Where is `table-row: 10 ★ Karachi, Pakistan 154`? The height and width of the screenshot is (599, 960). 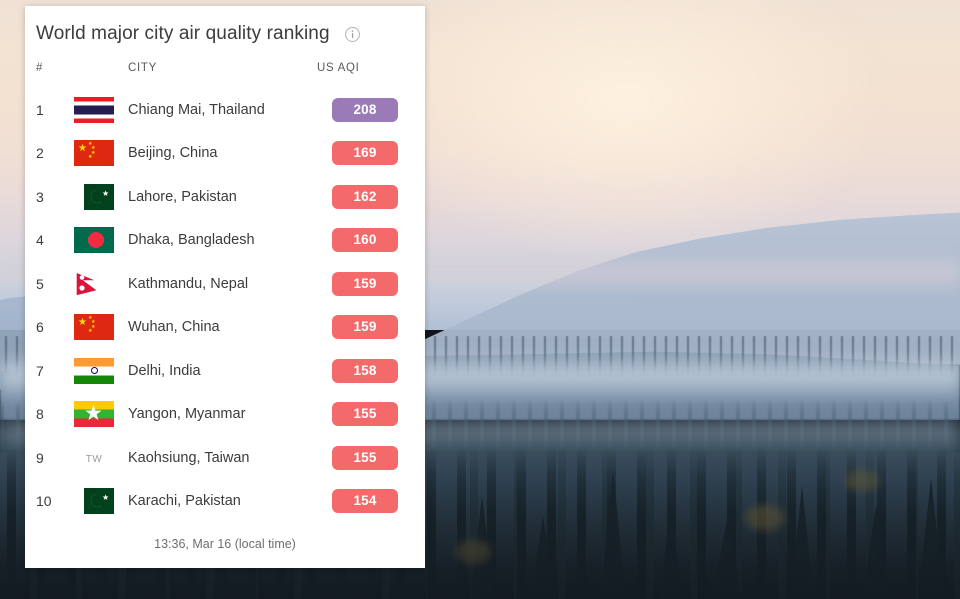 table-row: 10 ★ Karachi, Pakistan 154 is located at coordinates (225, 502).